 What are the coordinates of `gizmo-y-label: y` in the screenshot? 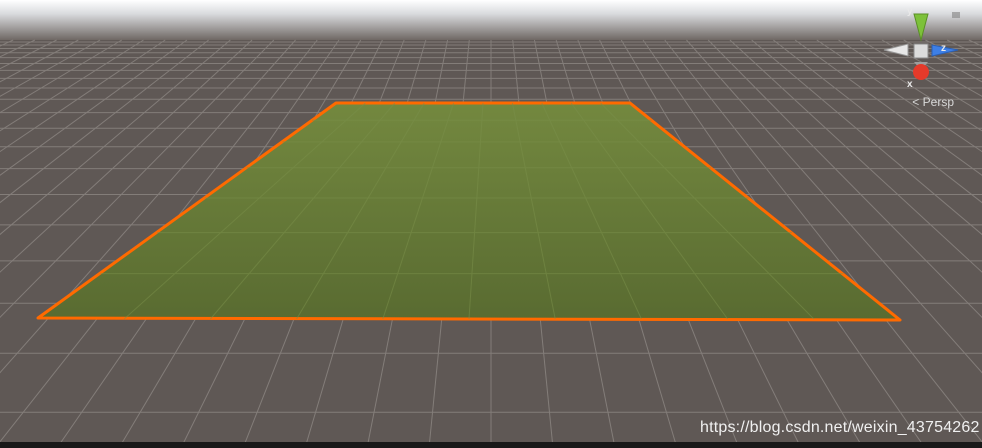 It's located at (910, 11).